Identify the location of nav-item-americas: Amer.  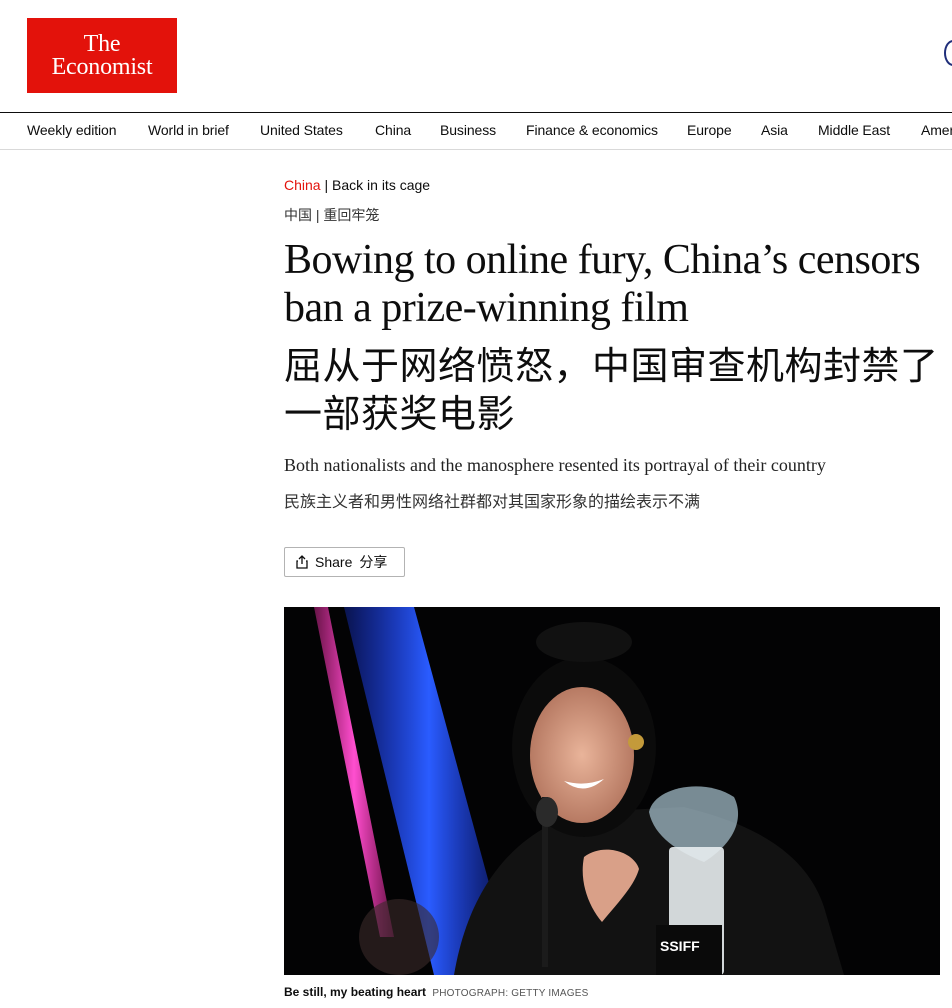
(936, 130).